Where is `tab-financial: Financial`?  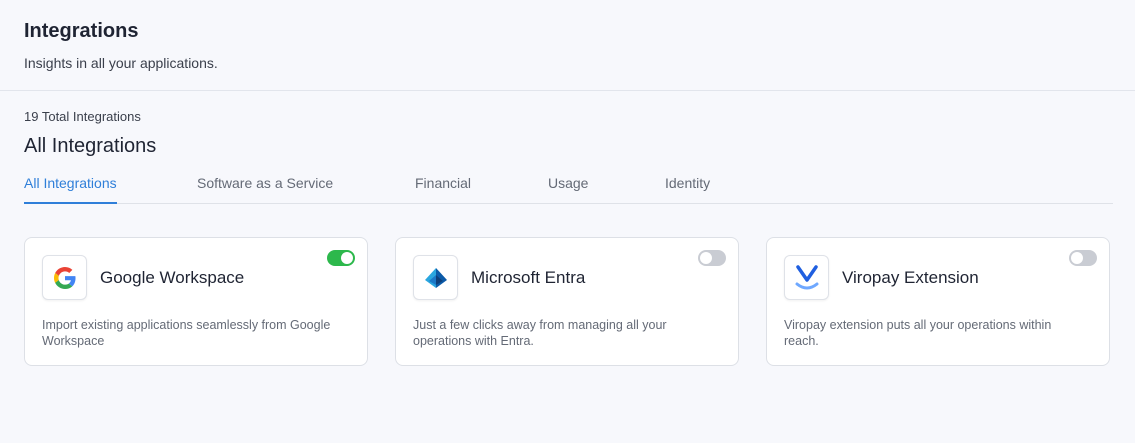 tab-financial: Financial is located at coordinates (443, 189).